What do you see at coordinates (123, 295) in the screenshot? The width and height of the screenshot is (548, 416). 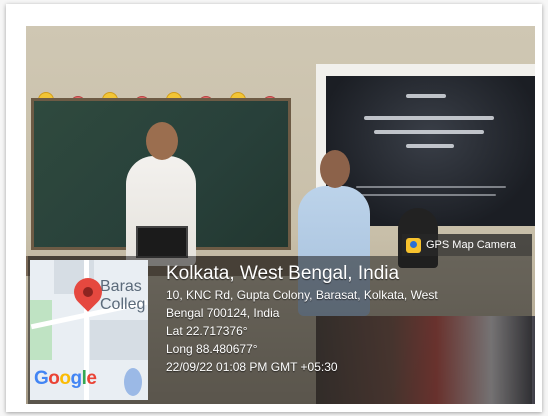 I see `map-place-label: Baras Colleg` at bounding box center [123, 295].